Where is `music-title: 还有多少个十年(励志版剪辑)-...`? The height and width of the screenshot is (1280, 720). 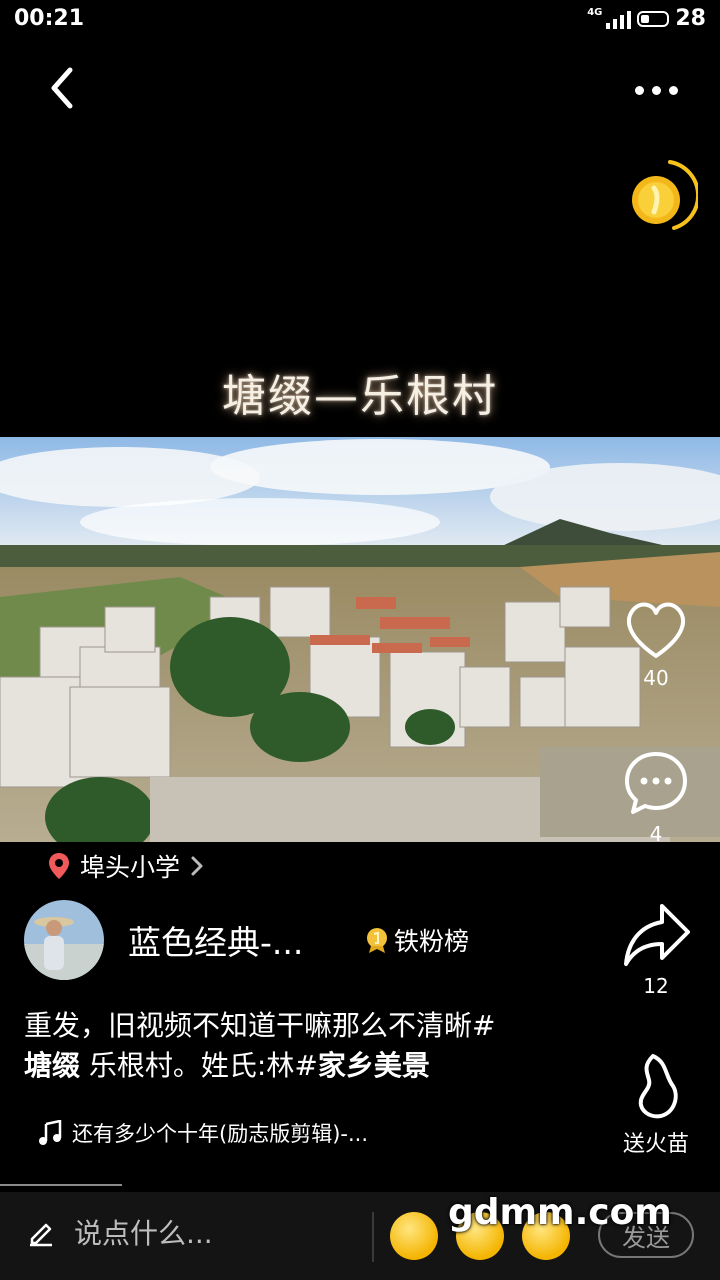
music-title: 还有多少个十年(励志版剪辑)-... is located at coordinates (220, 1134).